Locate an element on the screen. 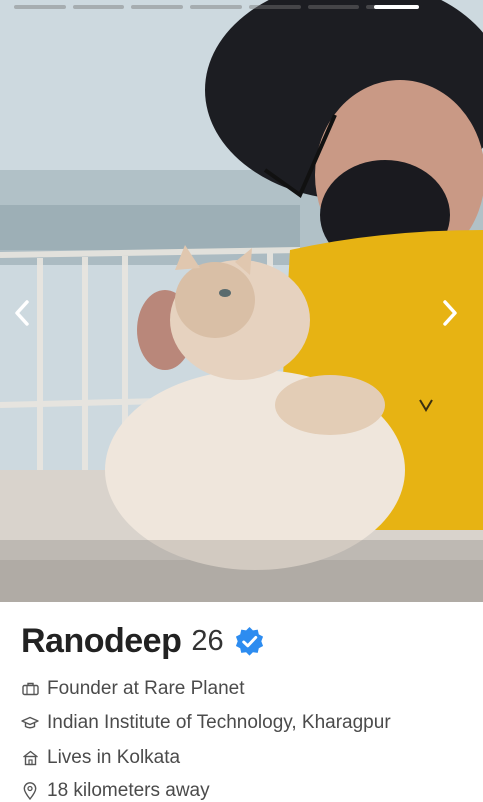  previous-photo-button is located at coordinates (29, 315).